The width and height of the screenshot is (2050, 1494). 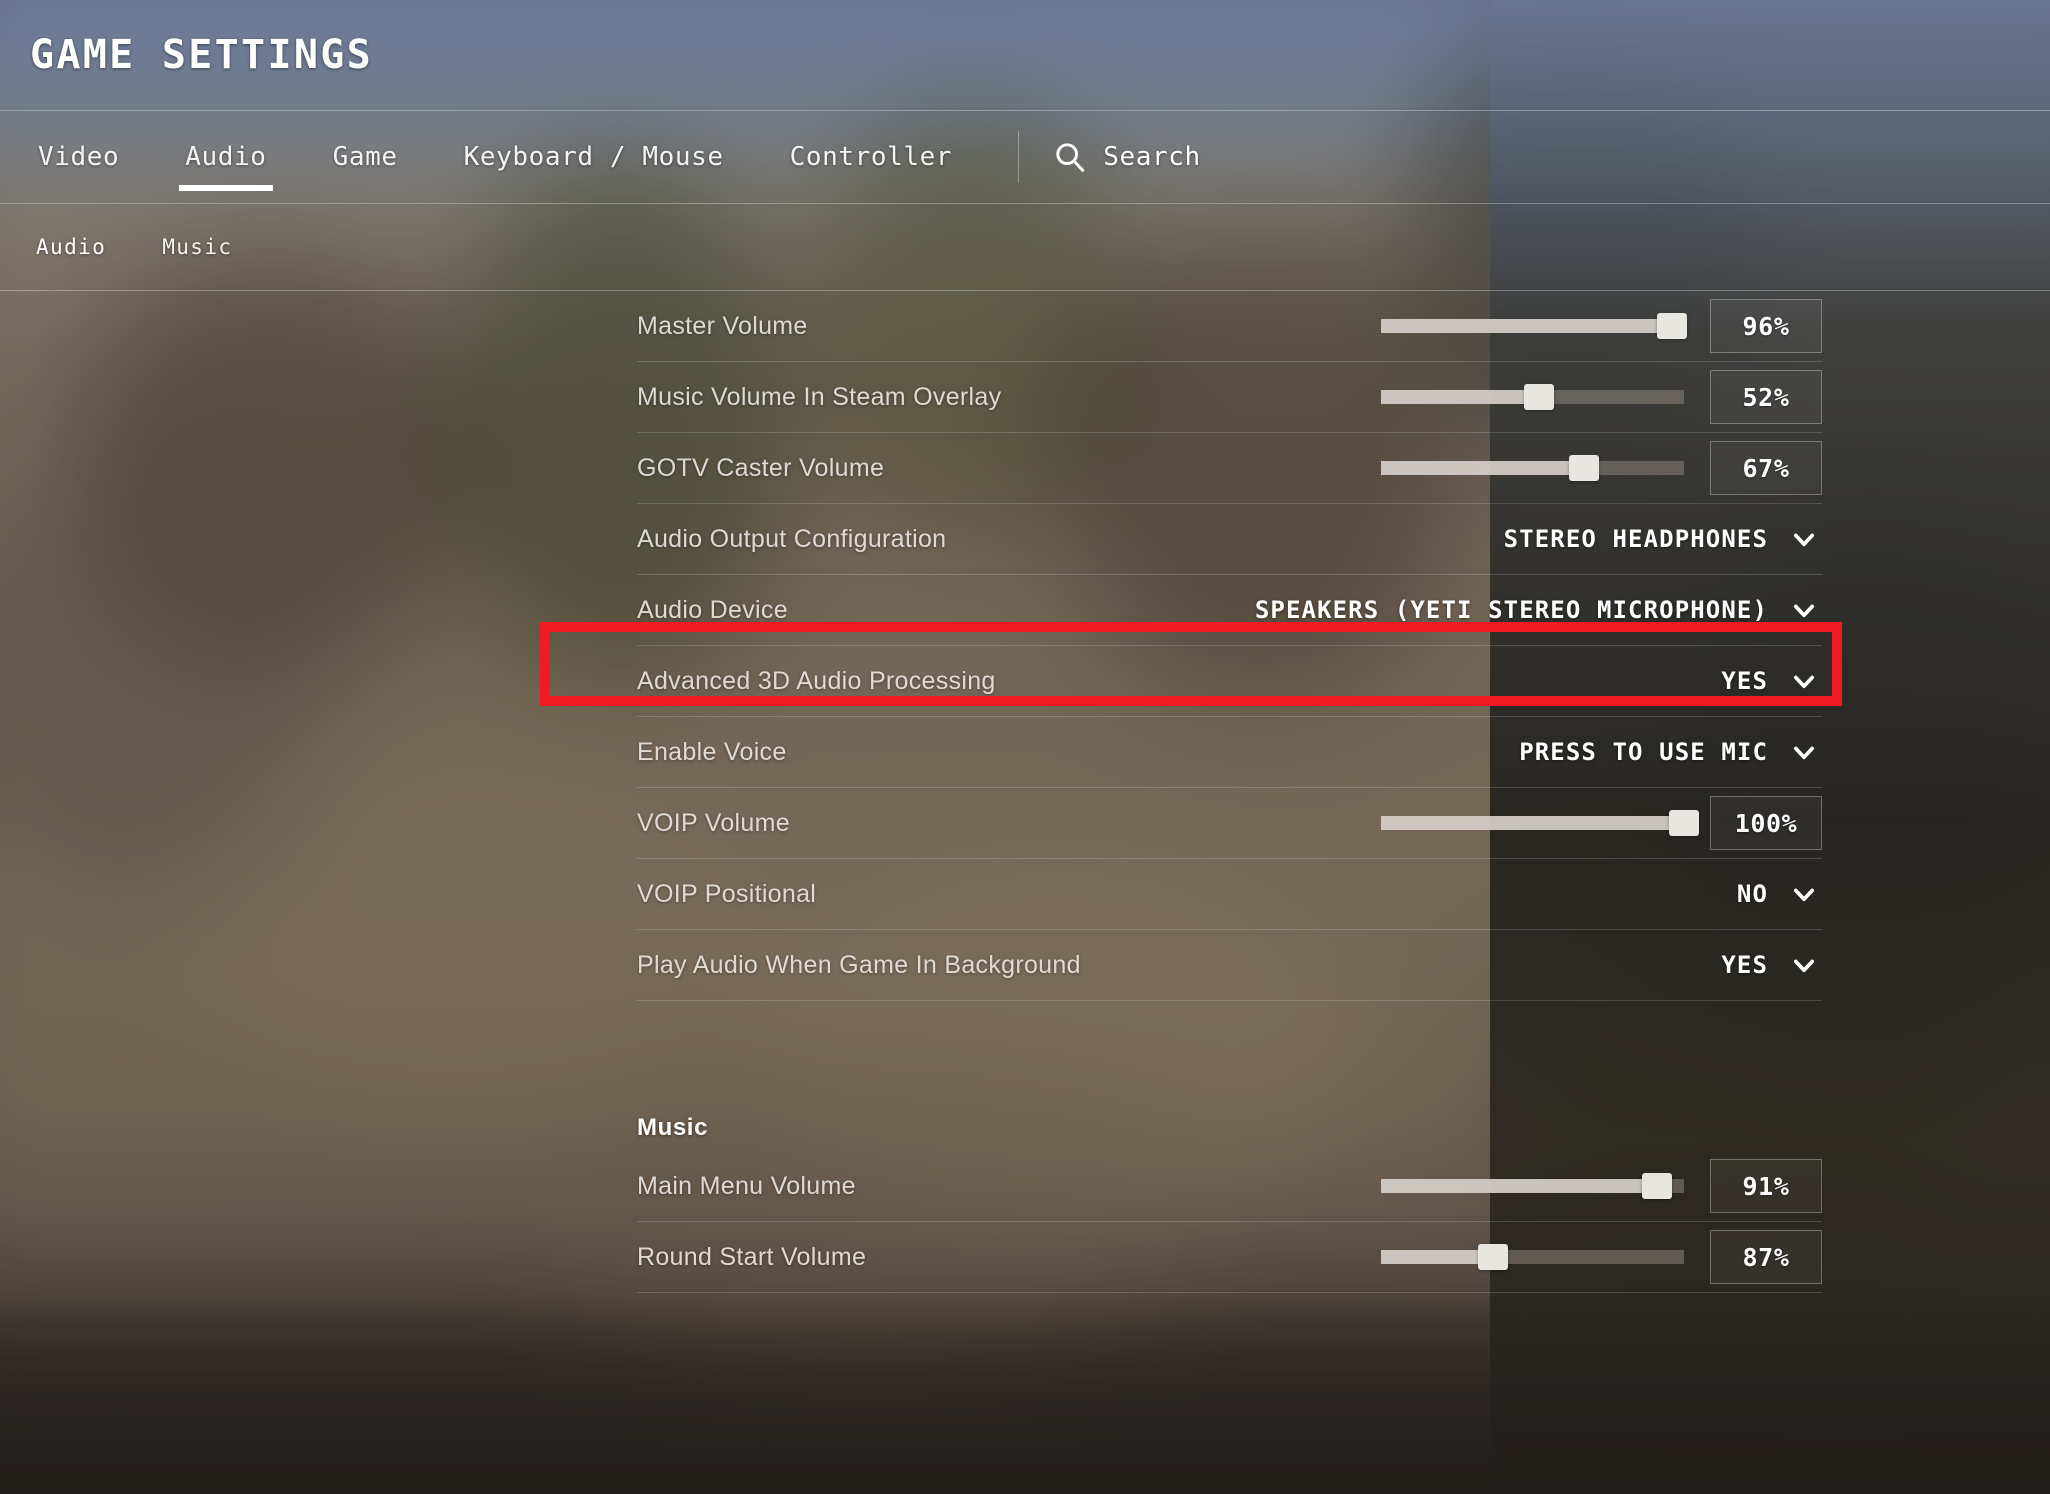 I want to click on setting-control: YES, so click(x=1771, y=681).